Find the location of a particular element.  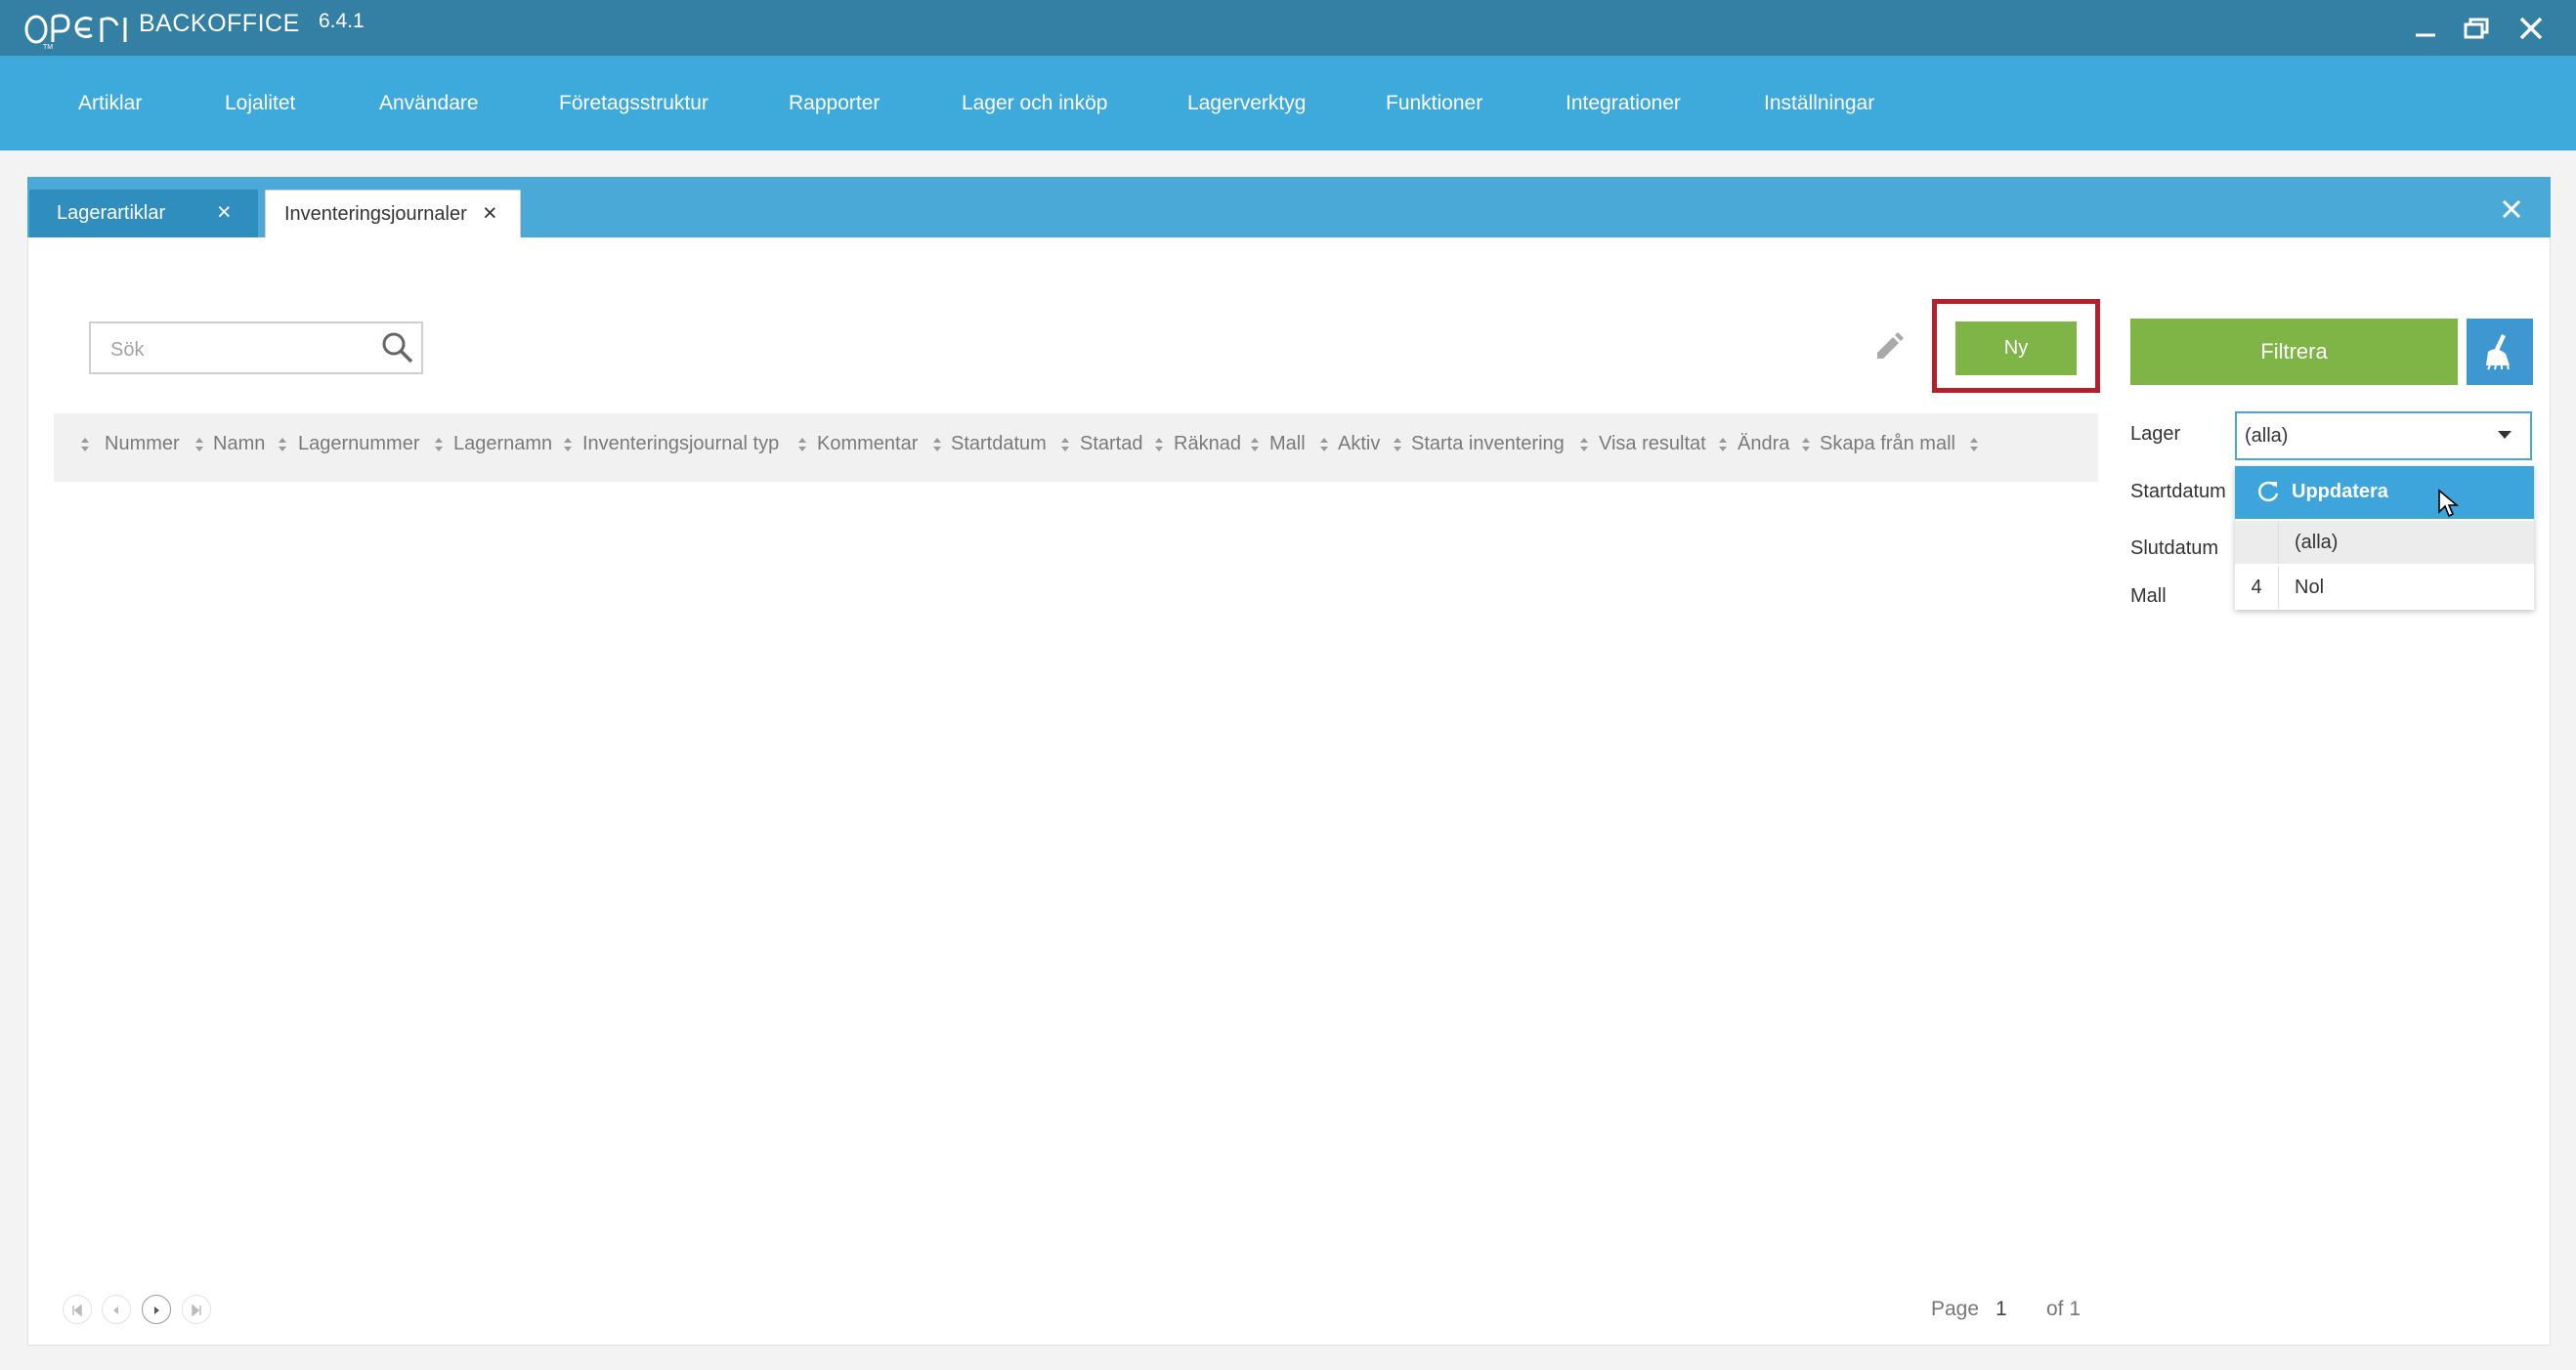

prev-page-icon is located at coordinates (116, 1310).